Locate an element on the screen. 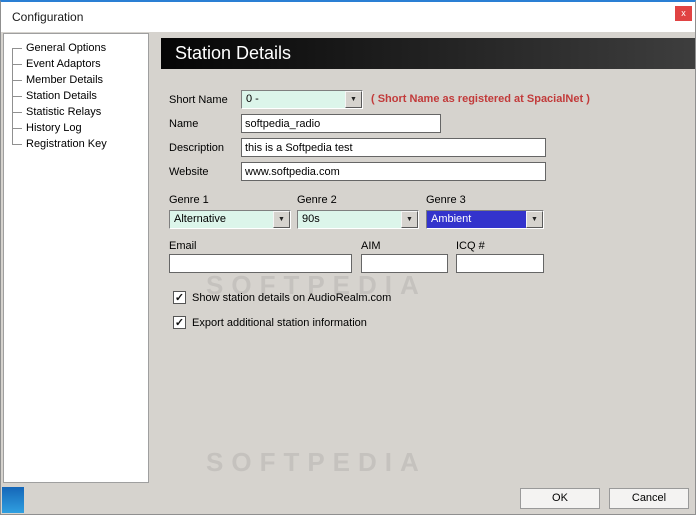 This screenshot has height=515, width=696. sidebar-item-registration-key: Registration Key is located at coordinates (76, 144).